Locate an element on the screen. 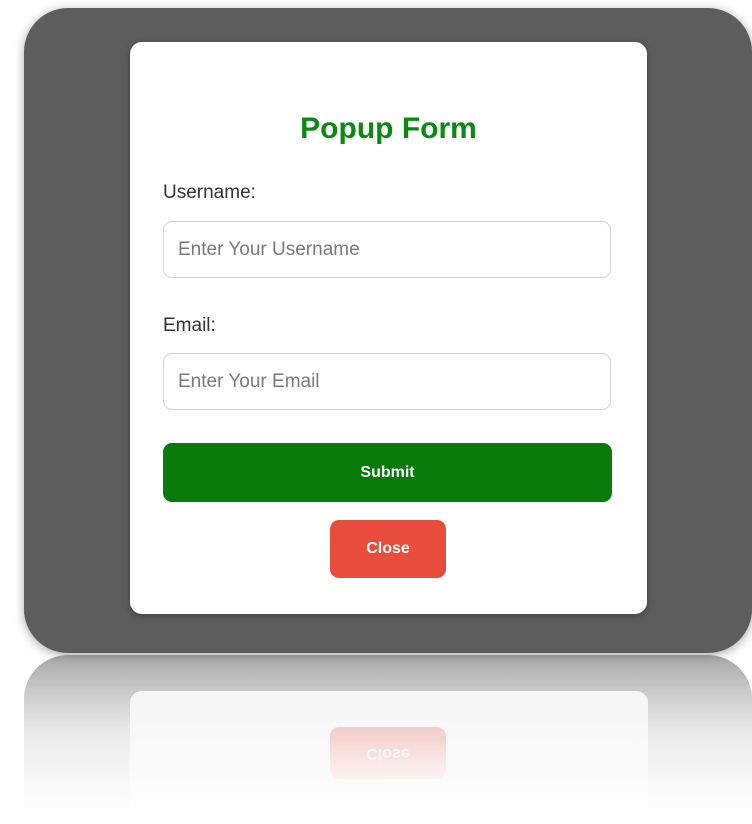  email-input is located at coordinates (387, 381).